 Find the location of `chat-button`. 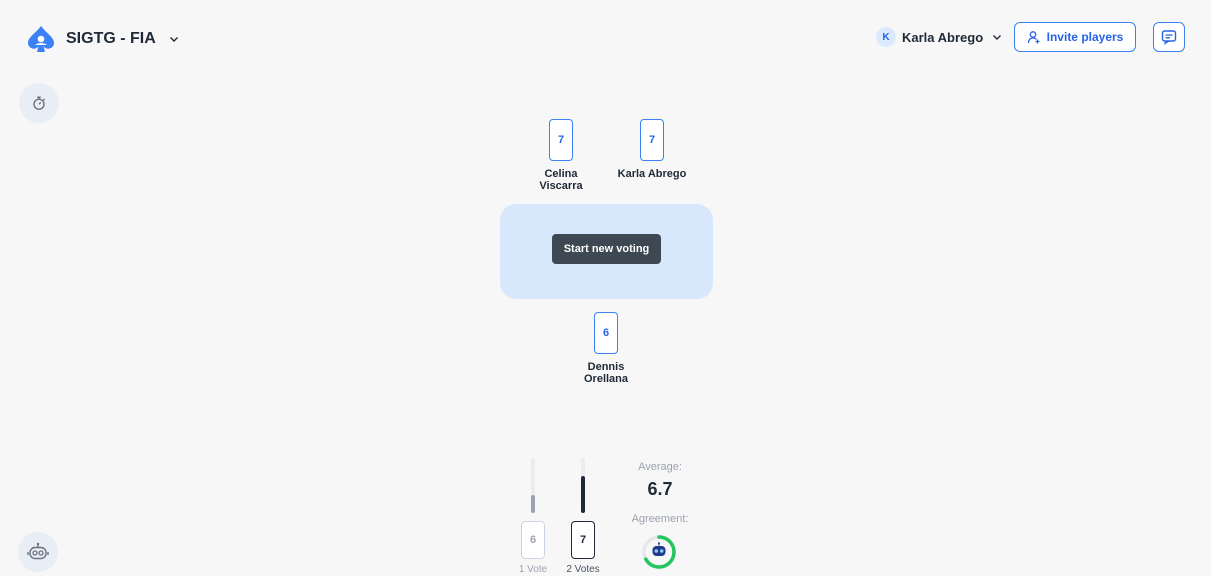

chat-button is located at coordinates (1169, 37).